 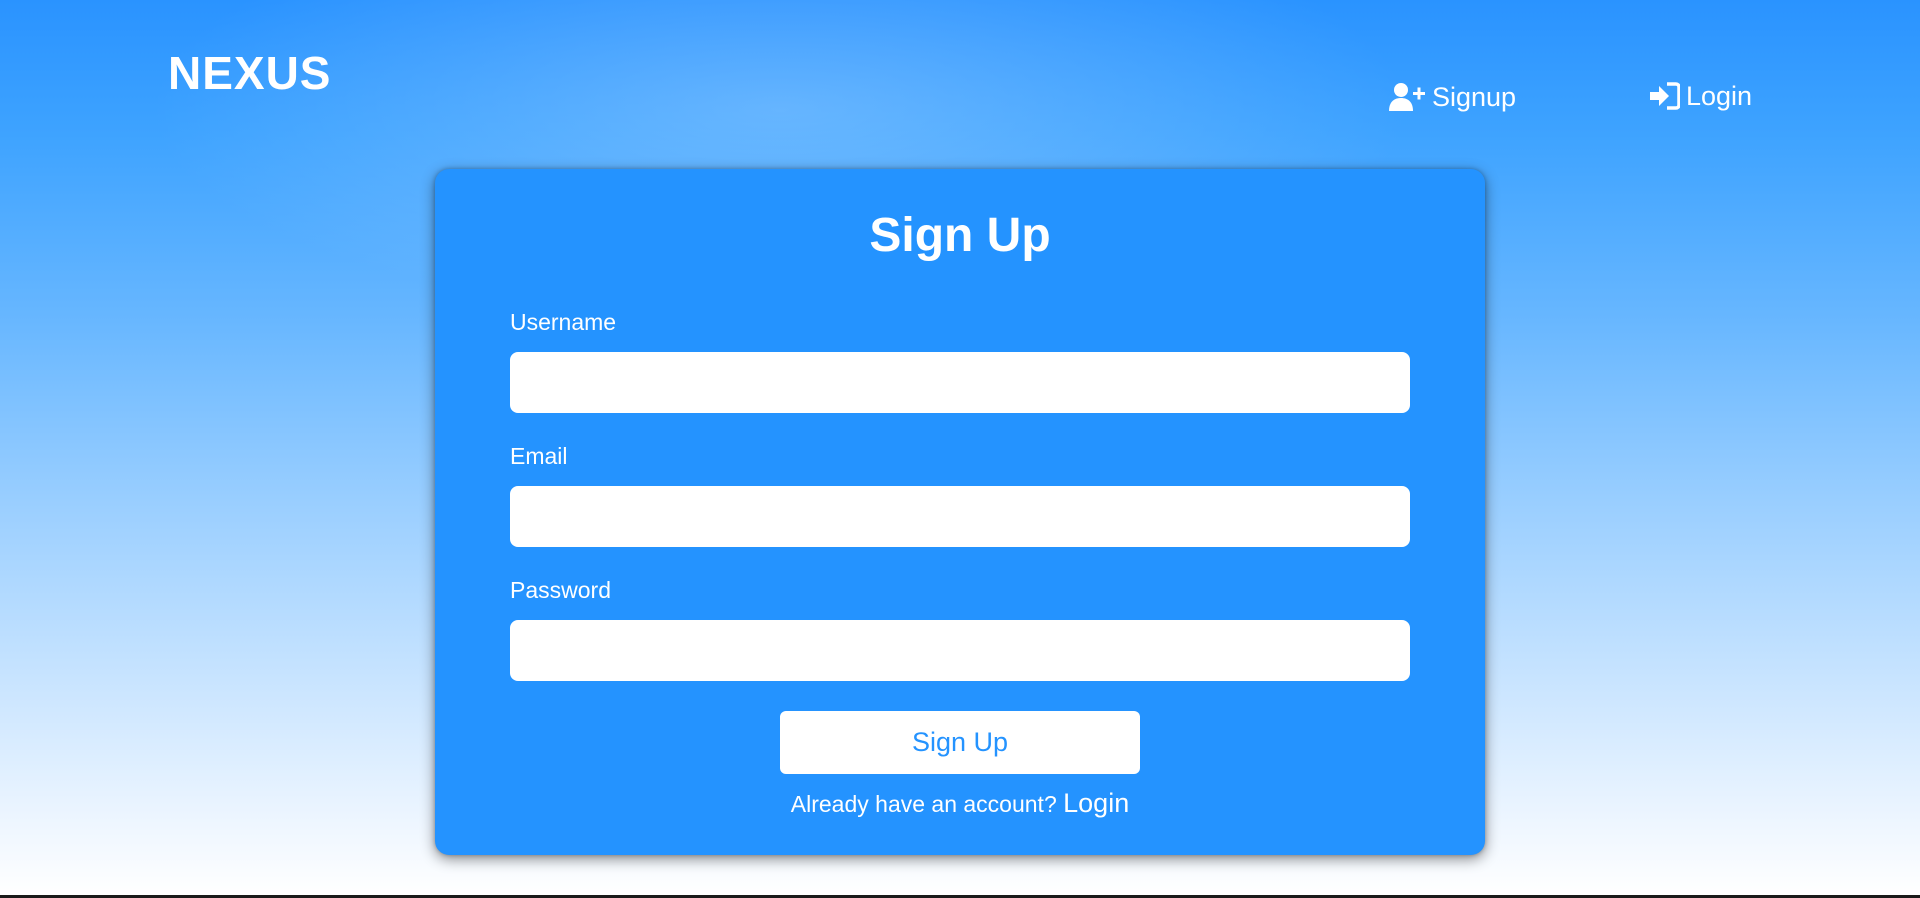 I want to click on password-label: Password, so click(x=560, y=590).